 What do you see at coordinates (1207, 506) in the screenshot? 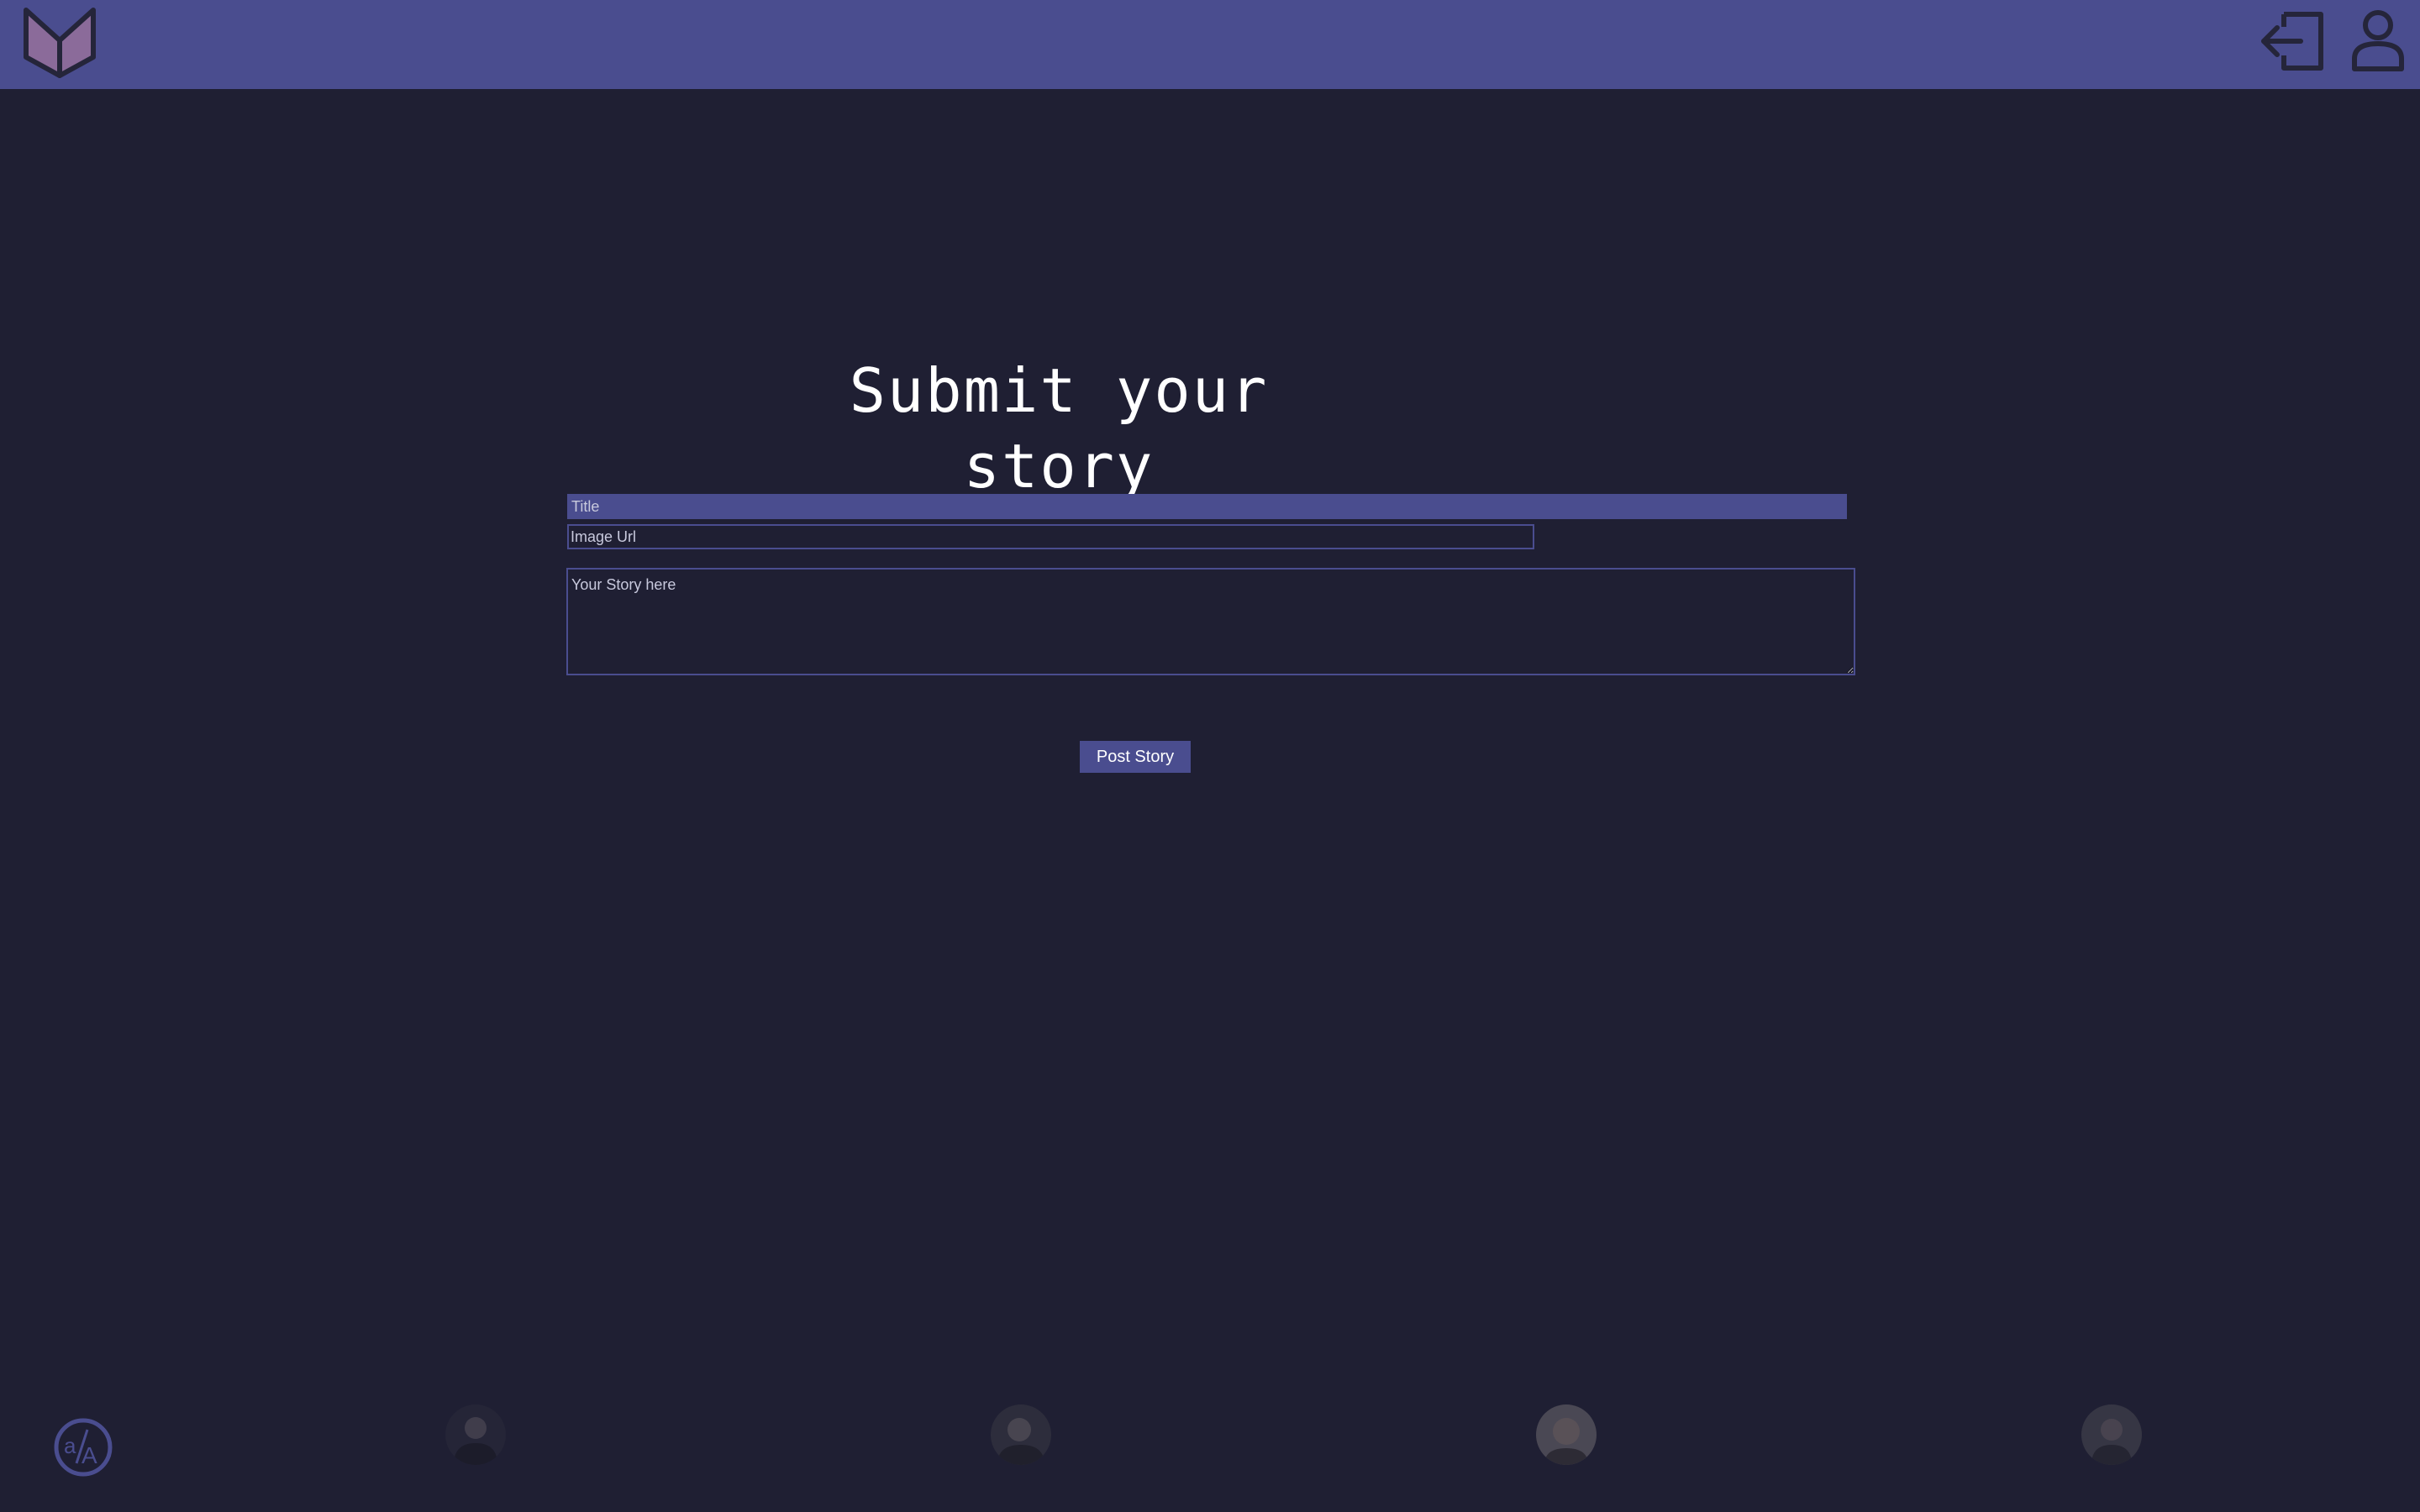
I see `title-input` at bounding box center [1207, 506].